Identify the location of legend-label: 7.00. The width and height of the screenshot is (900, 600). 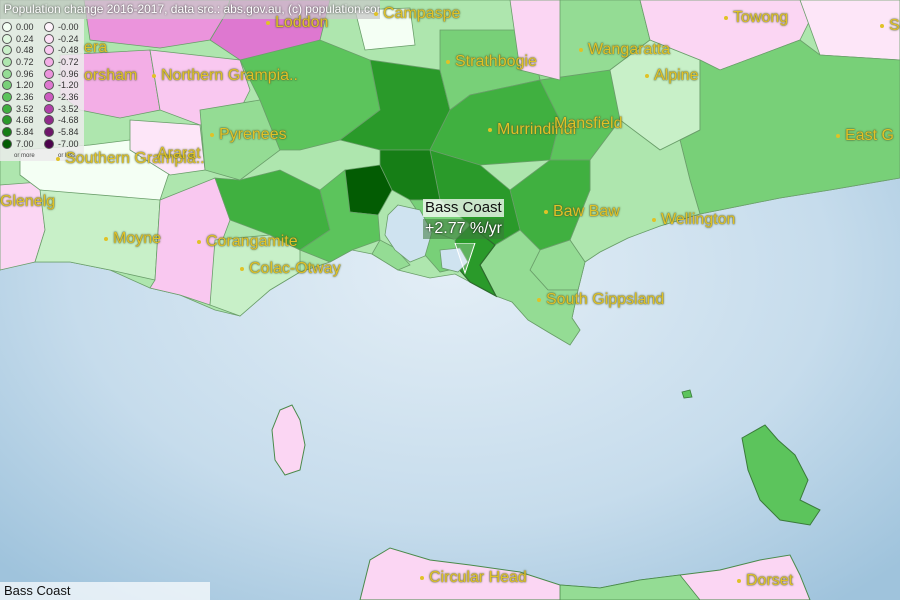
(25, 143).